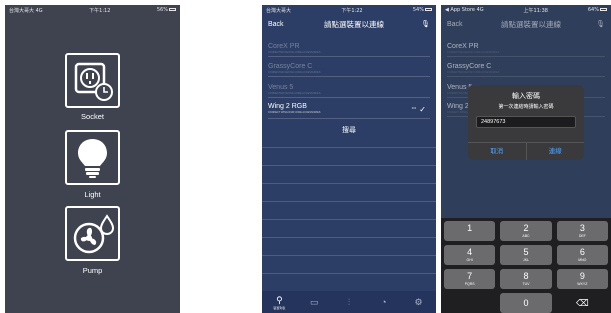  What do you see at coordinates (526, 231) in the screenshot?
I see `key-2: 2 ABC` at bounding box center [526, 231].